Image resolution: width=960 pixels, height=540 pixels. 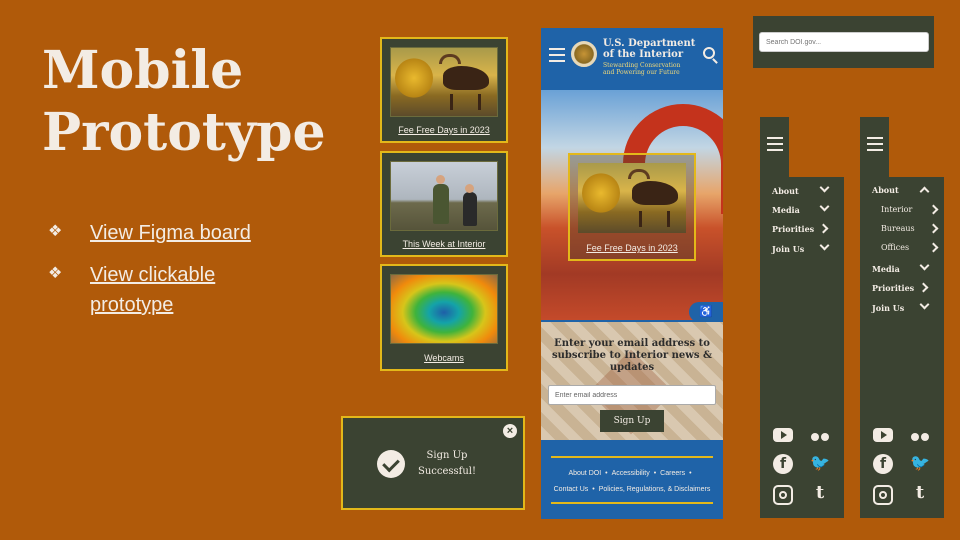 What do you see at coordinates (444, 309) in the screenshot?
I see `hot-spring-photo` at bounding box center [444, 309].